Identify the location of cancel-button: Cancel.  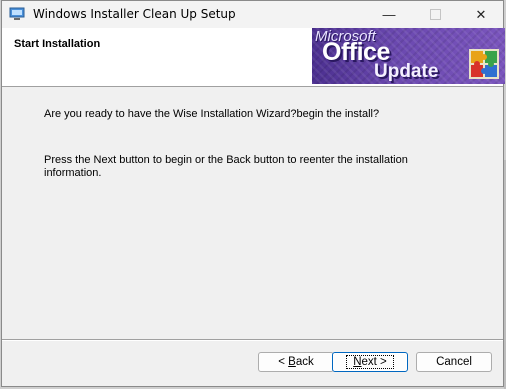
(454, 362).